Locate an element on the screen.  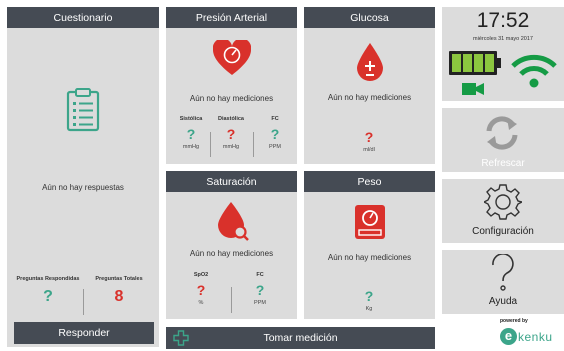
glucosa-message: Aún no hay mediciones is located at coordinates (369, 97).